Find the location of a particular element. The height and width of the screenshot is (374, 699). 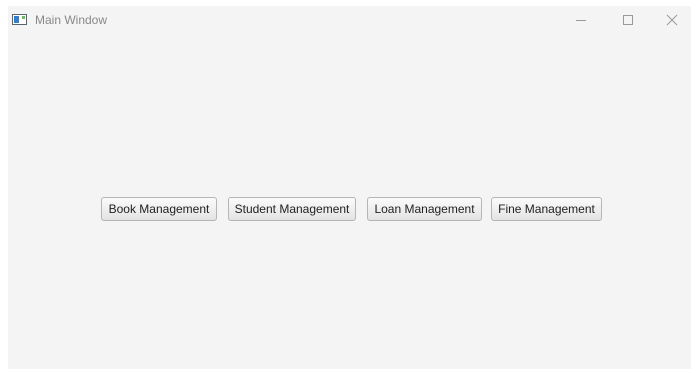

maximize-icon is located at coordinates (628, 20).